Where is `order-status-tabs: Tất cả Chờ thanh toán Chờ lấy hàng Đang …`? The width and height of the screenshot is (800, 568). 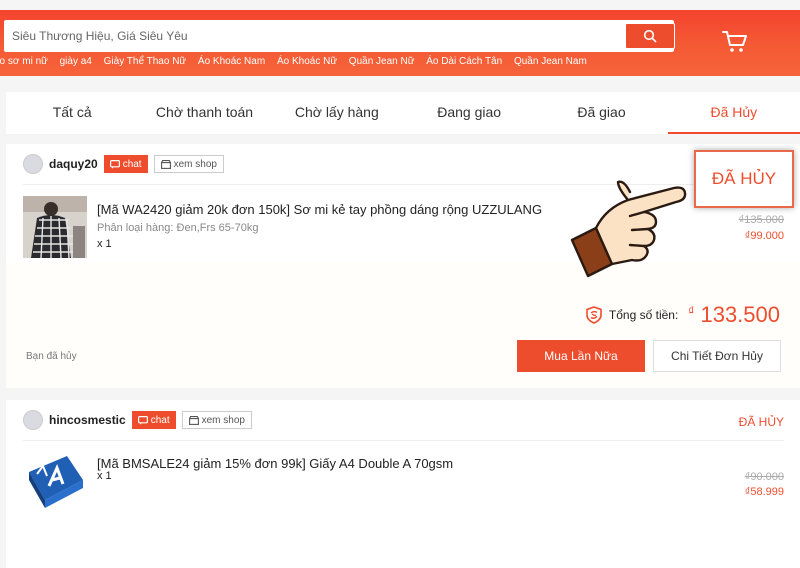 order-status-tabs: Tất cả Chờ thanh toán Chờ lấy hàng Đang … is located at coordinates (403, 113).